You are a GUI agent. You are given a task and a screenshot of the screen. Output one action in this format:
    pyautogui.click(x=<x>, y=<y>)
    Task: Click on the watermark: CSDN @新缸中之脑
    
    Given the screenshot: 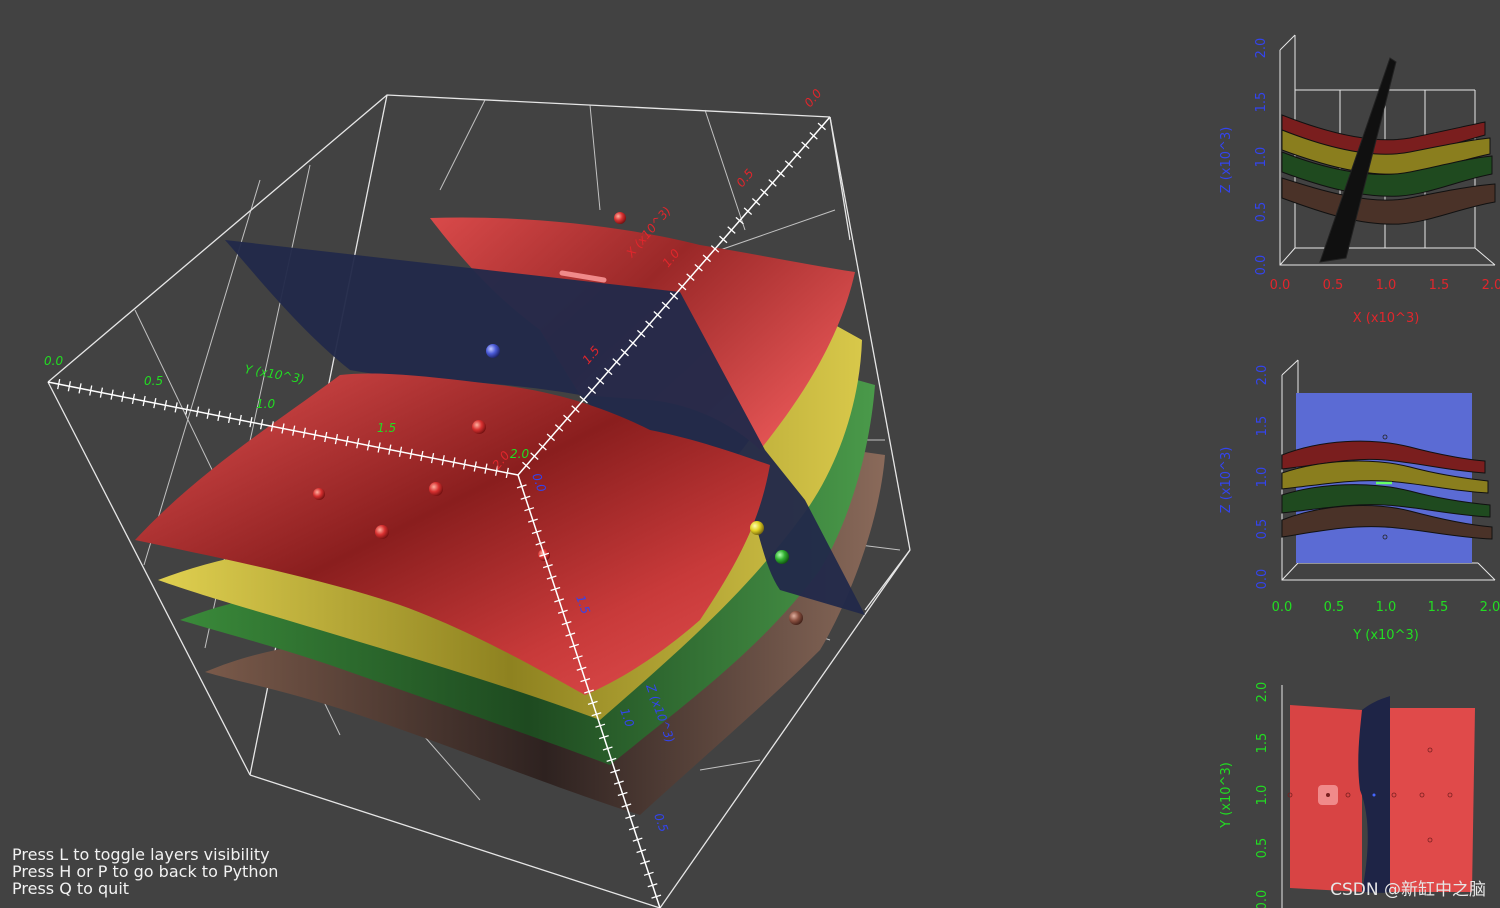 What is the action you would take?
    pyautogui.click(x=1408, y=890)
    